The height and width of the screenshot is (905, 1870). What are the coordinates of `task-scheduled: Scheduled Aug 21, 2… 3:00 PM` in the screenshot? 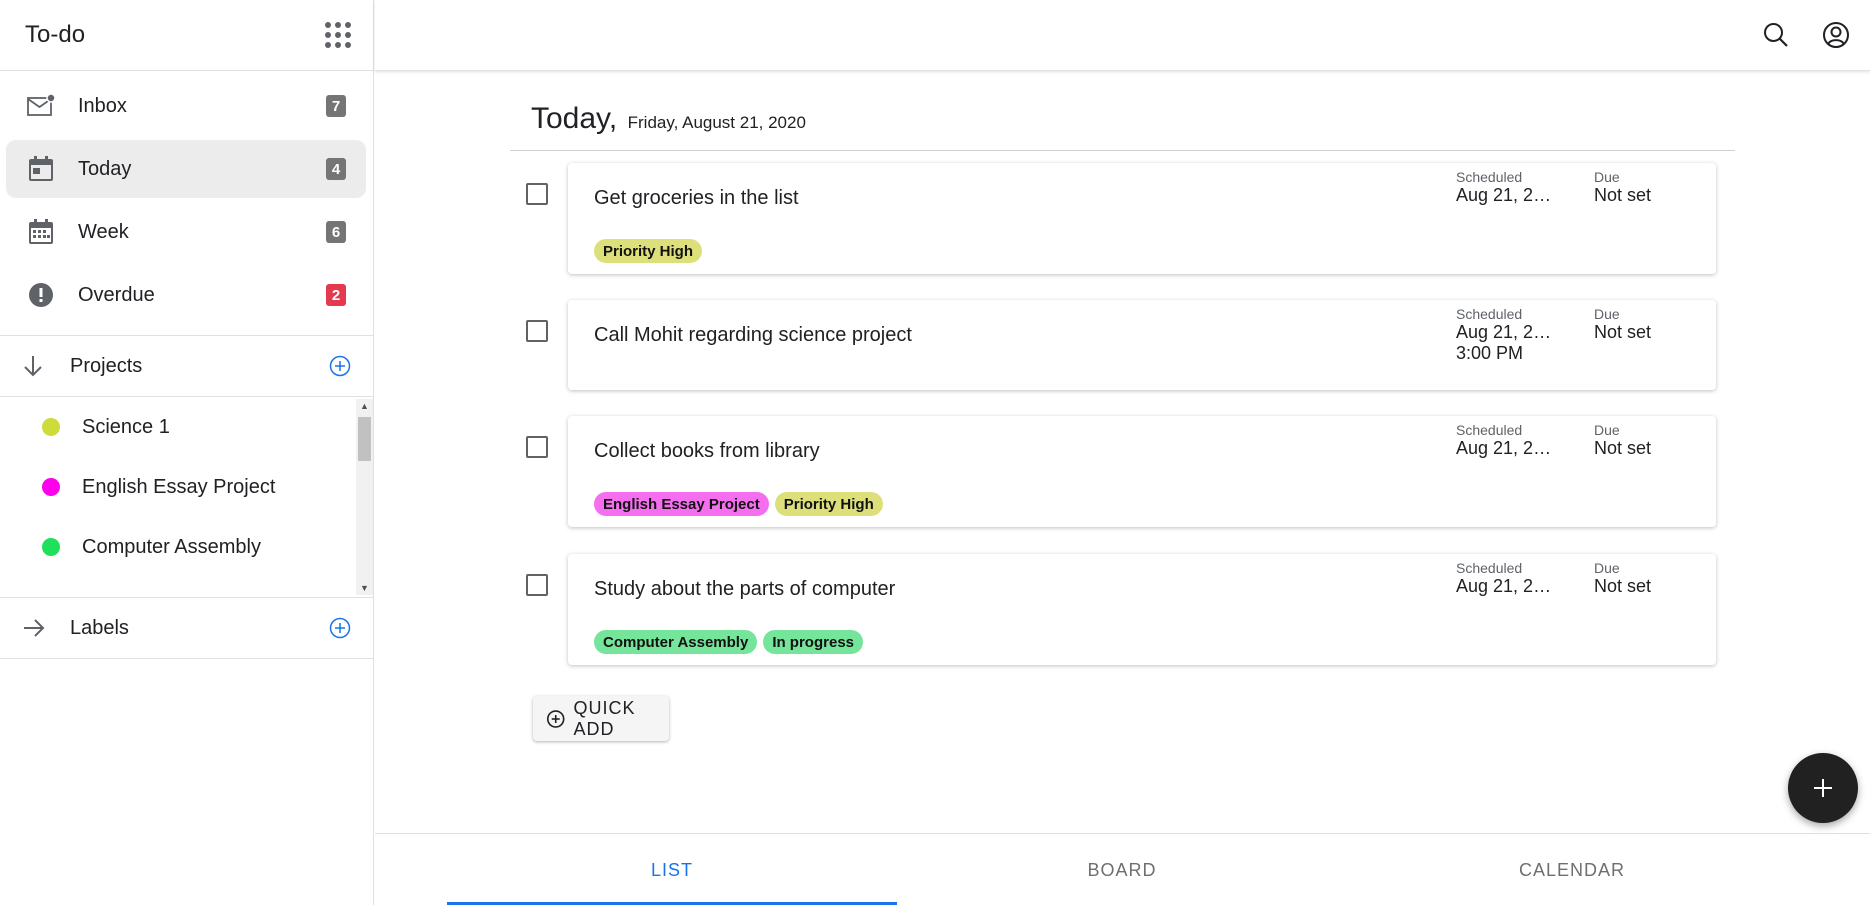 It's located at (1503, 335).